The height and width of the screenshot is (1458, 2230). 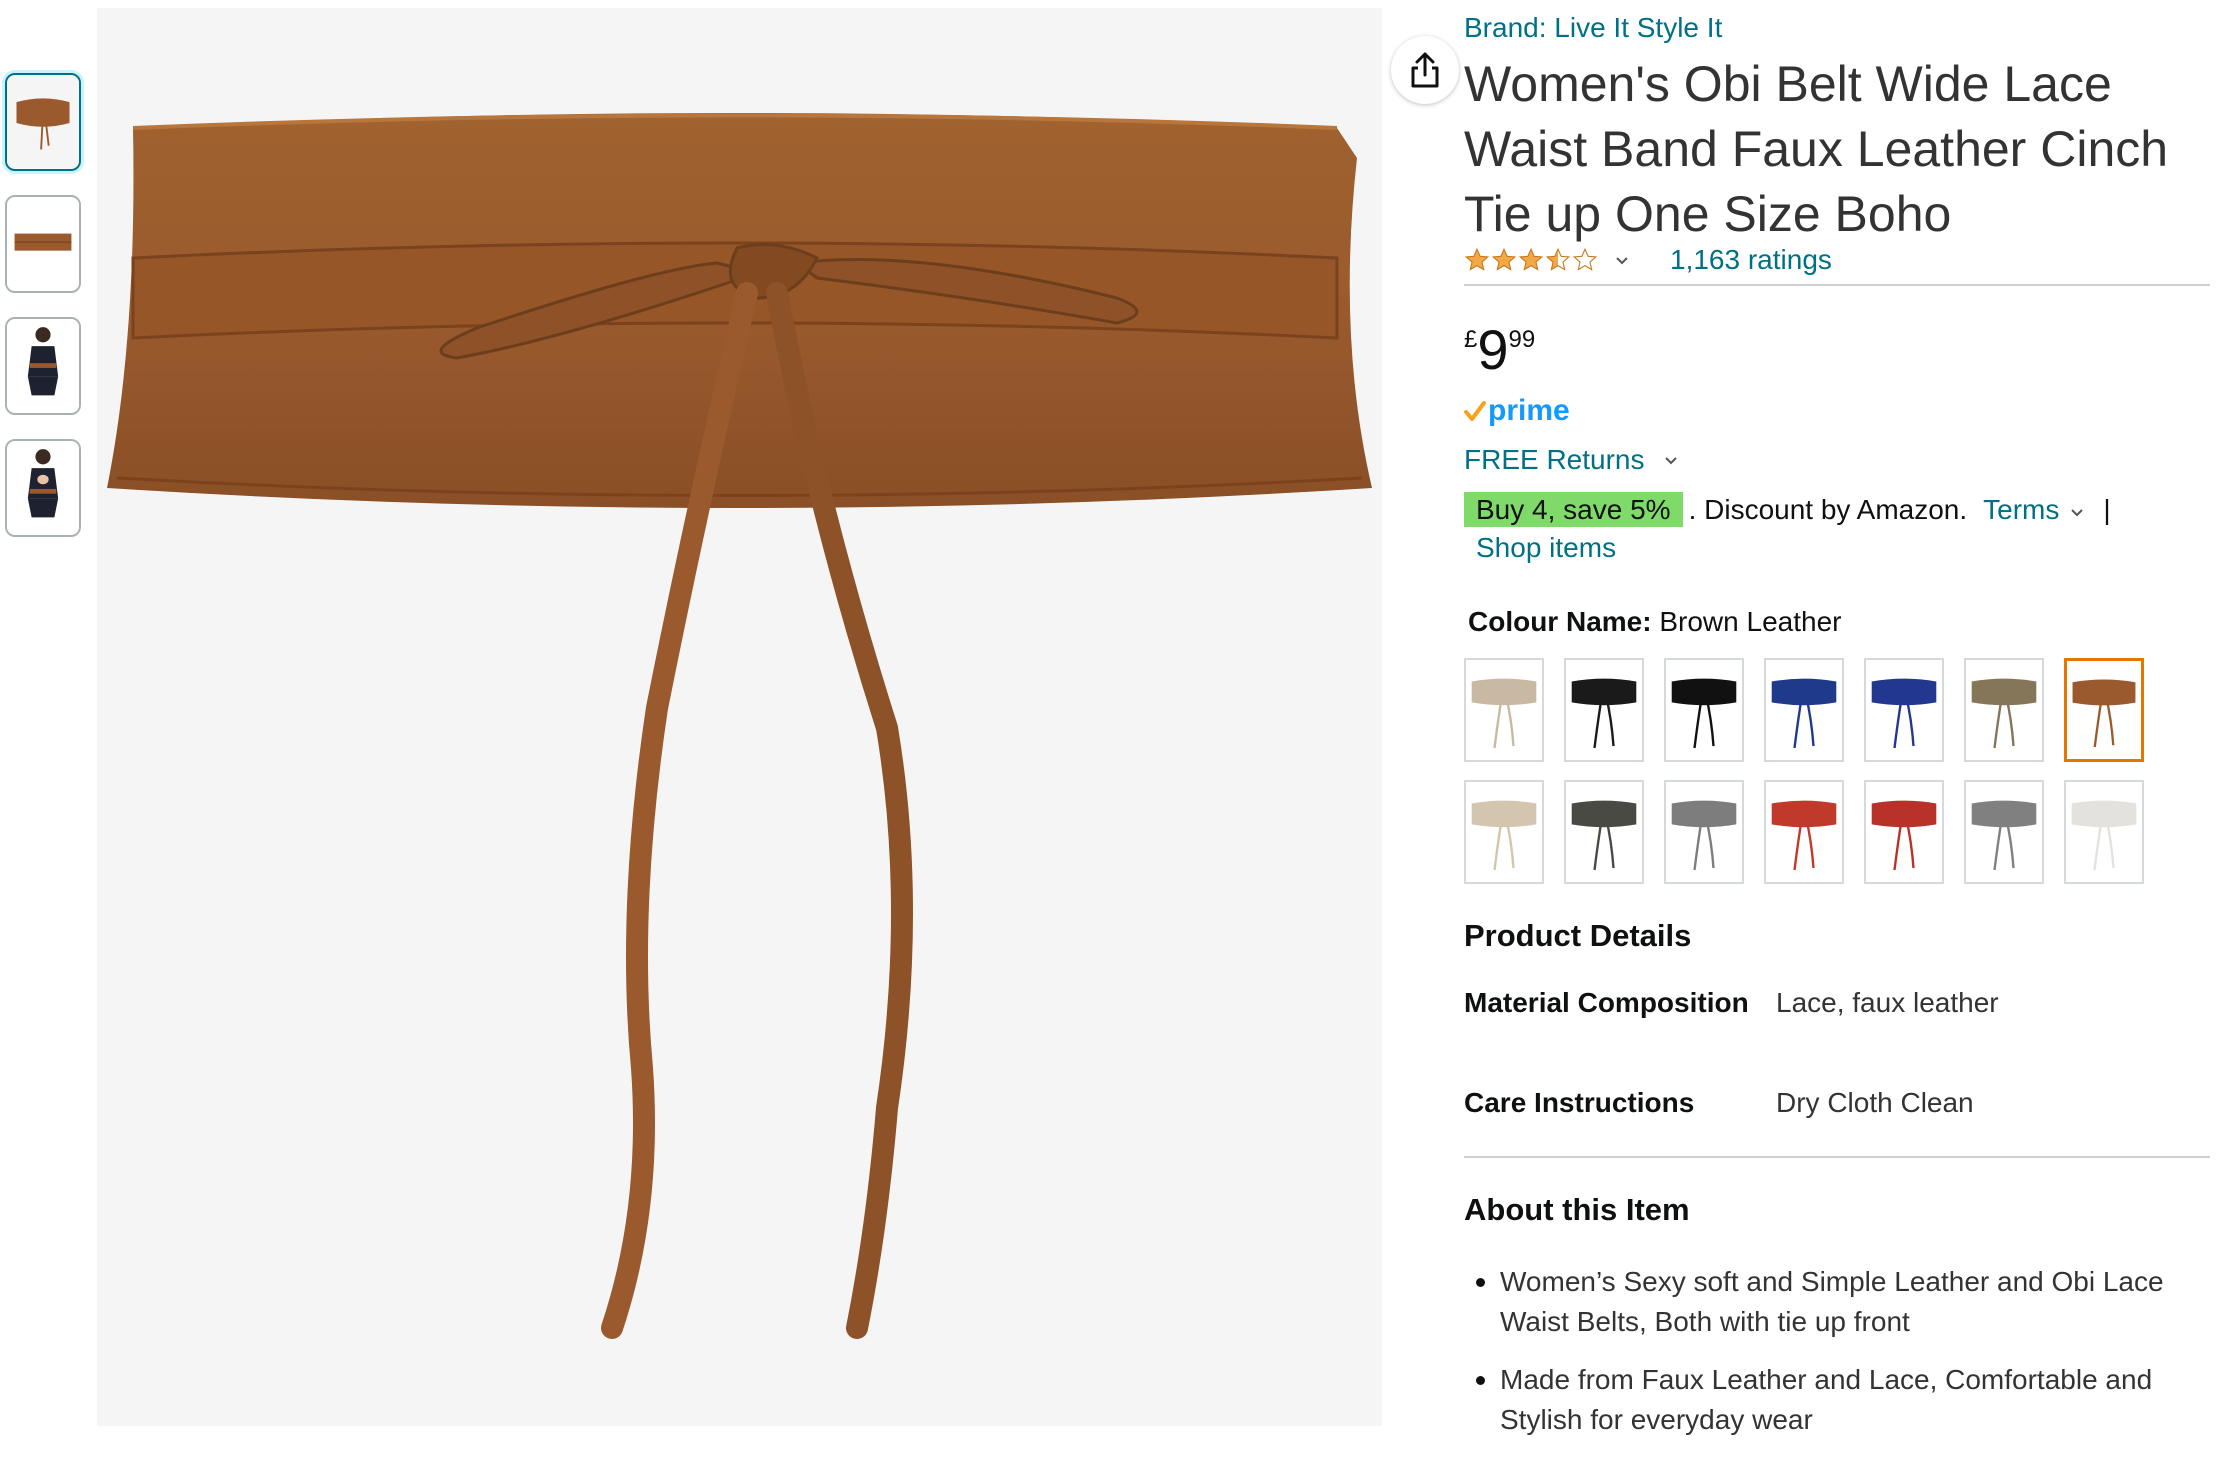 What do you see at coordinates (1654, 622) in the screenshot?
I see `colour-name: Colour Name: Brown Leather` at bounding box center [1654, 622].